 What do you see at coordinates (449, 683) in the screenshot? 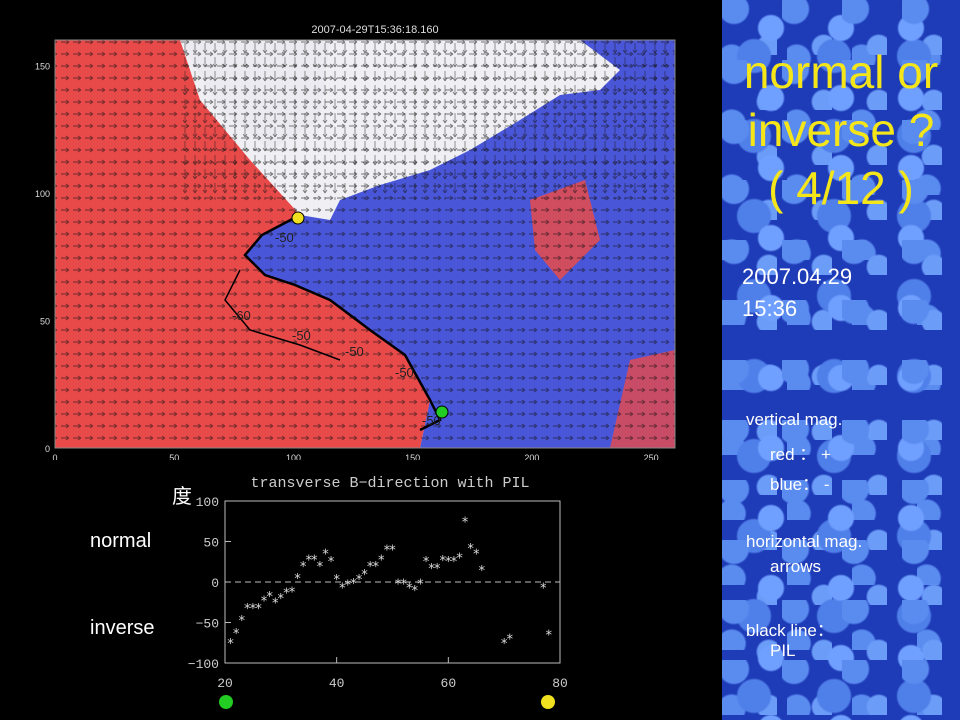
I see `x-tick-label: 60` at bounding box center [449, 683].